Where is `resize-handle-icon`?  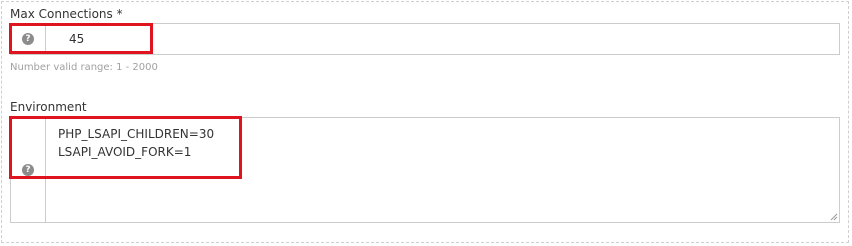
resize-handle-icon is located at coordinates (834, 217).